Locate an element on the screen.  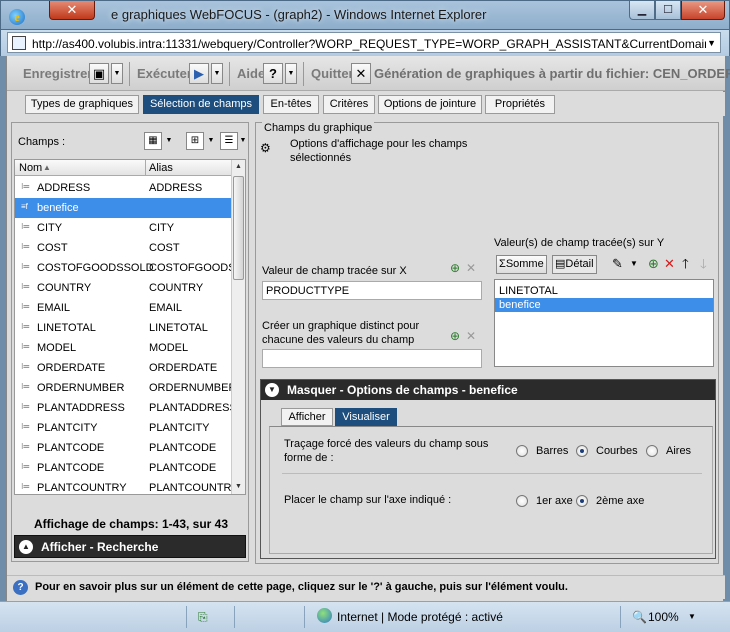
field-row: ⁝═ MODEL MODEL is located at coordinates (124, 348).